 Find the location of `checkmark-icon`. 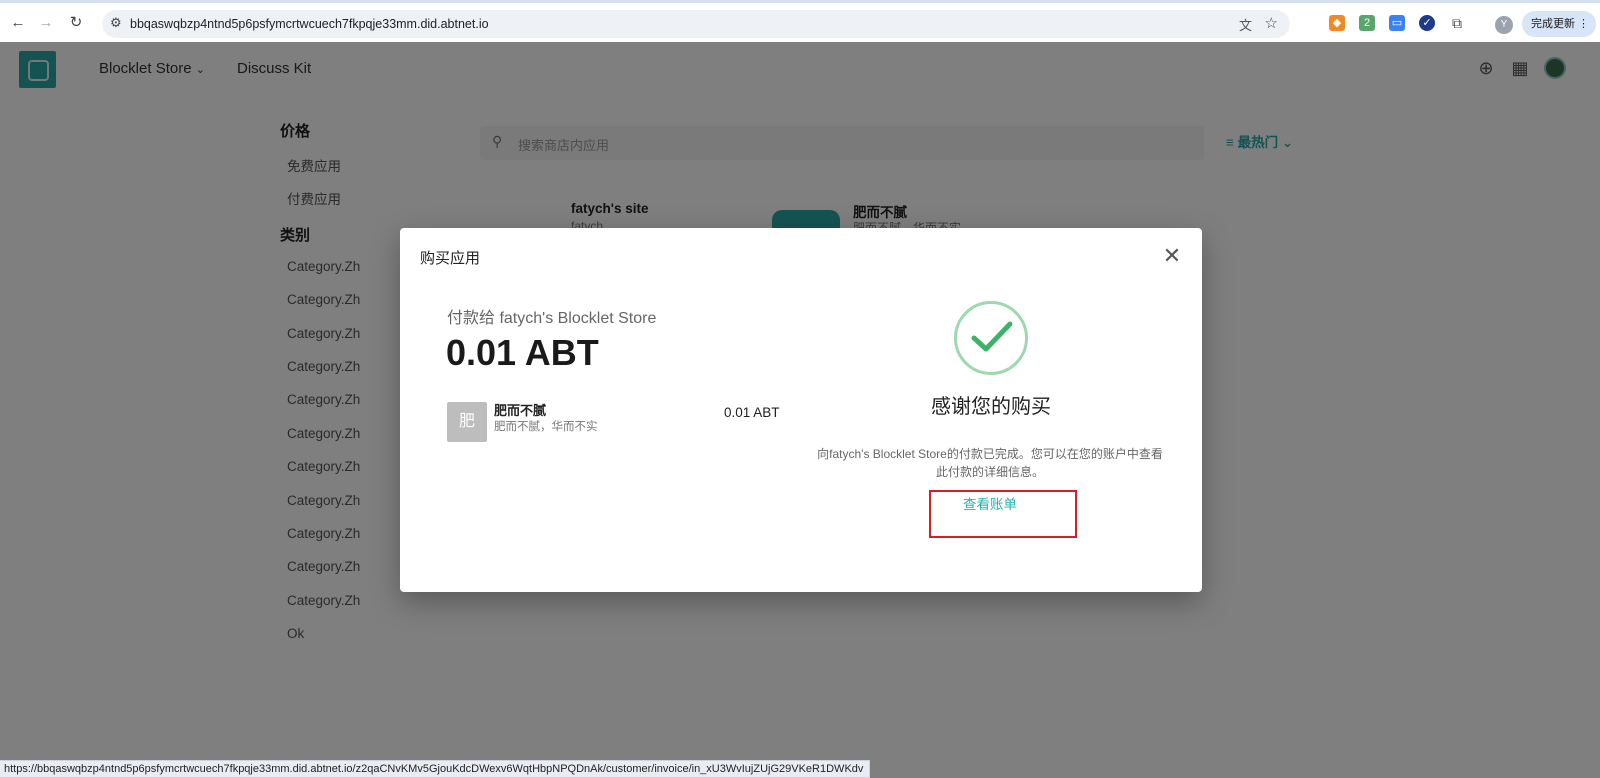

checkmark-icon is located at coordinates (992, 336).